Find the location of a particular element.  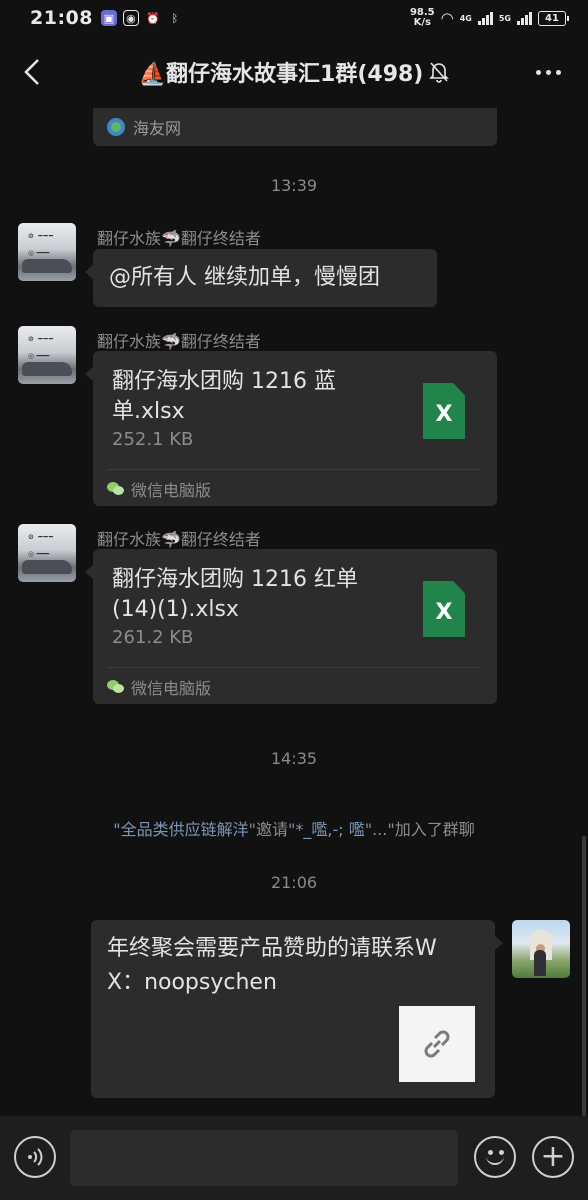

smiley-icon is located at coordinates (495, 1160).